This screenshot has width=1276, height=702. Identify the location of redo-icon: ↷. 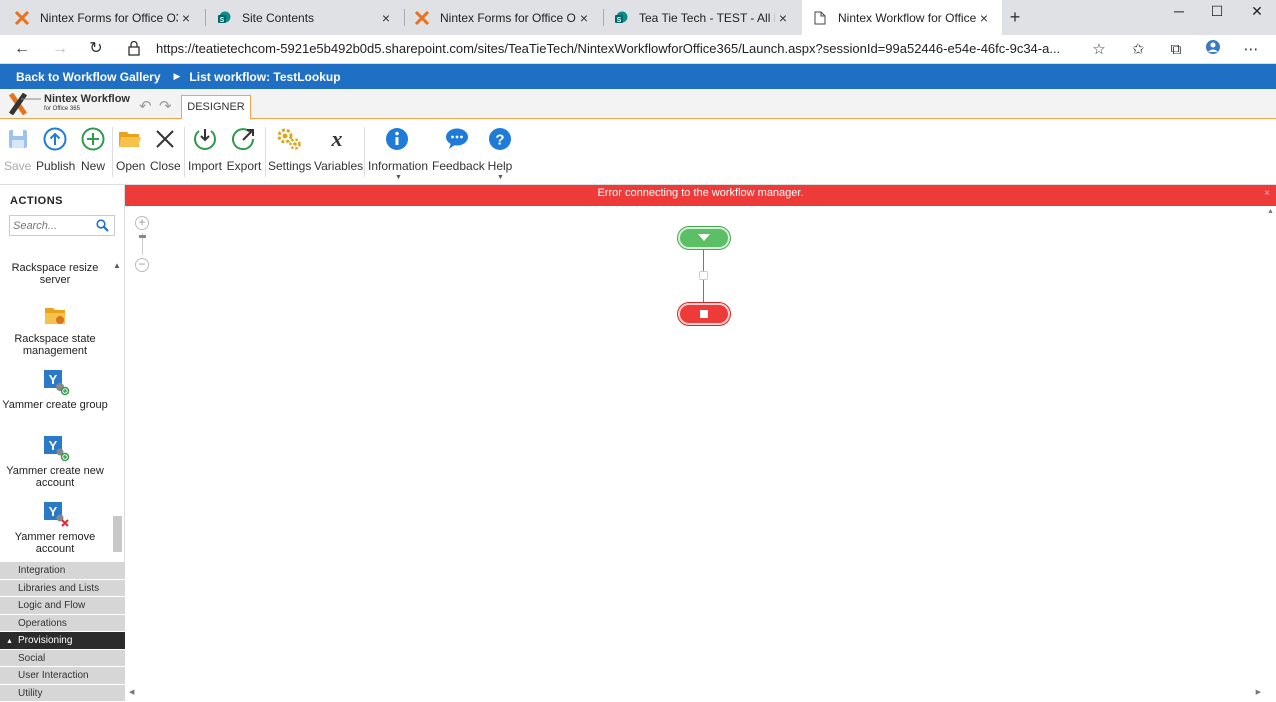
(165, 106).